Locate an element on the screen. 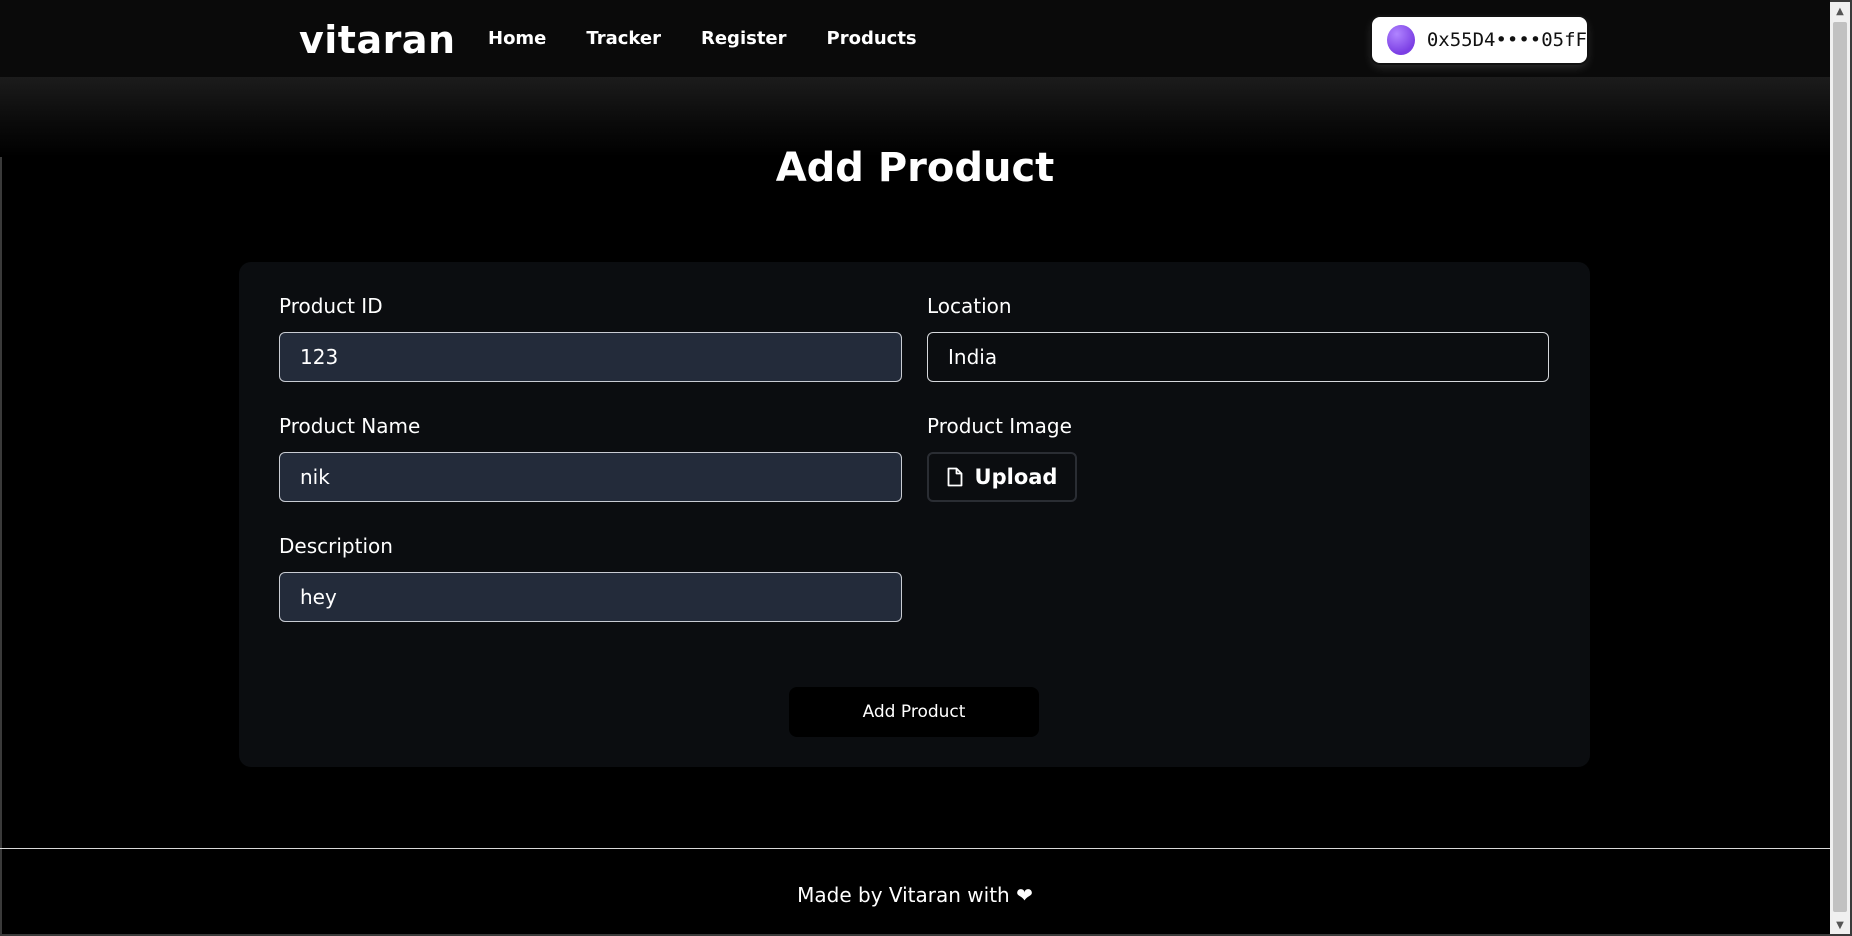 This screenshot has width=1852, height=936. location-label: Location is located at coordinates (969, 306).